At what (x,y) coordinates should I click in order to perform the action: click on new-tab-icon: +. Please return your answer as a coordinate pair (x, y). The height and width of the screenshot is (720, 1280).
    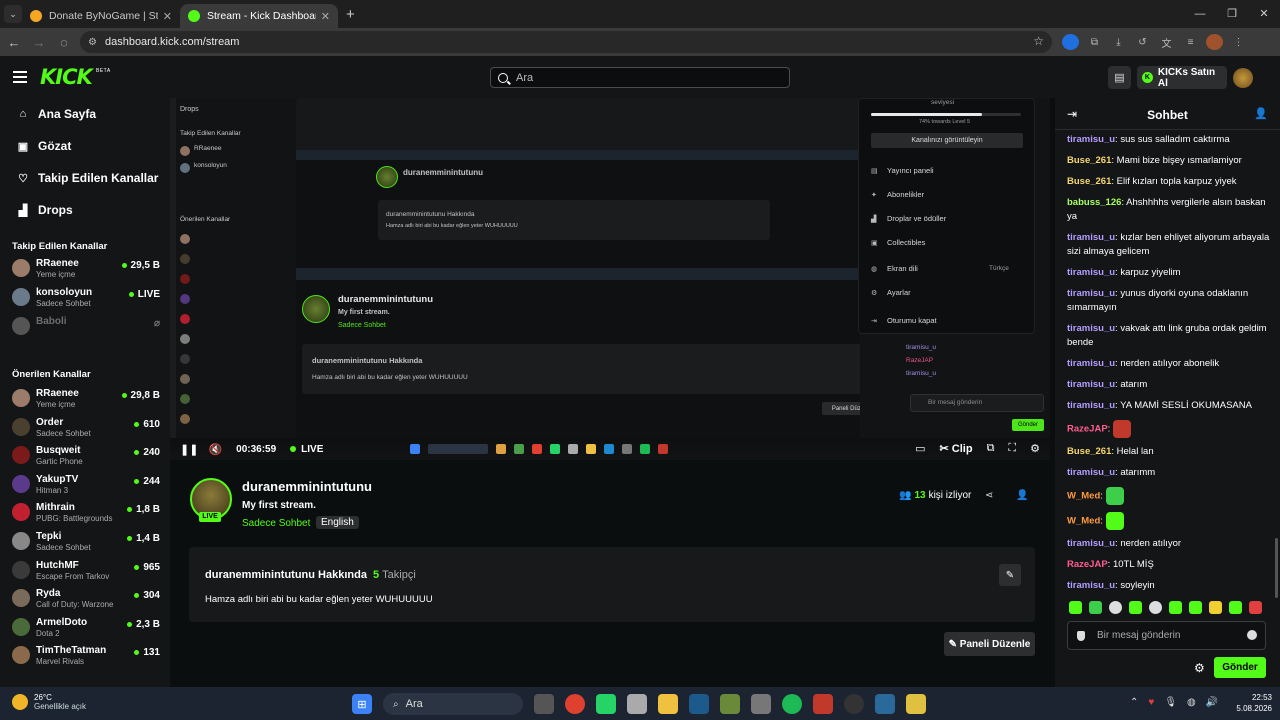
    Looking at the image, I should click on (350, 14).